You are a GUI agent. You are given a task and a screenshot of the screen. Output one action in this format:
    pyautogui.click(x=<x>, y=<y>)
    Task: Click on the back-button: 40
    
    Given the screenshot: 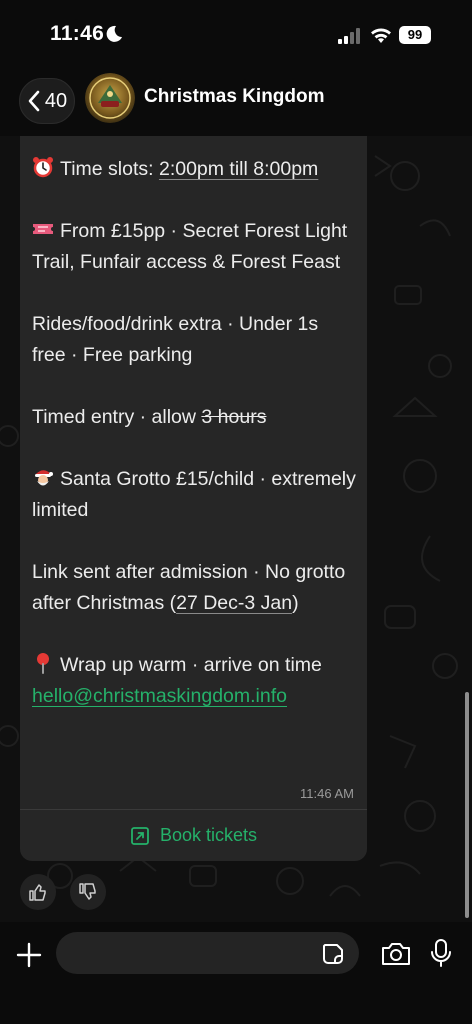 What is the action you would take?
    pyautogui.click(x=47, y=101)
    